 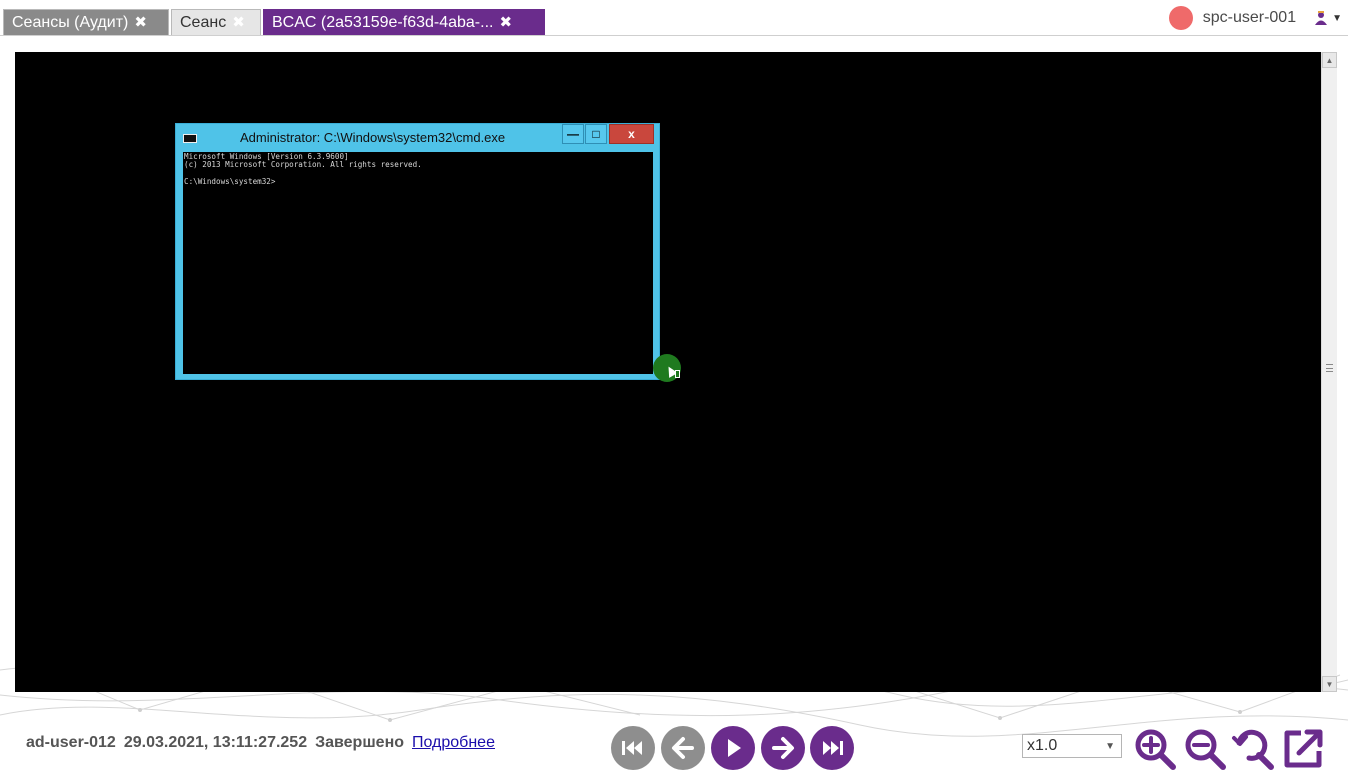 I want to click on scroll-down-icon: ▼, so click(x=1329, y=684).